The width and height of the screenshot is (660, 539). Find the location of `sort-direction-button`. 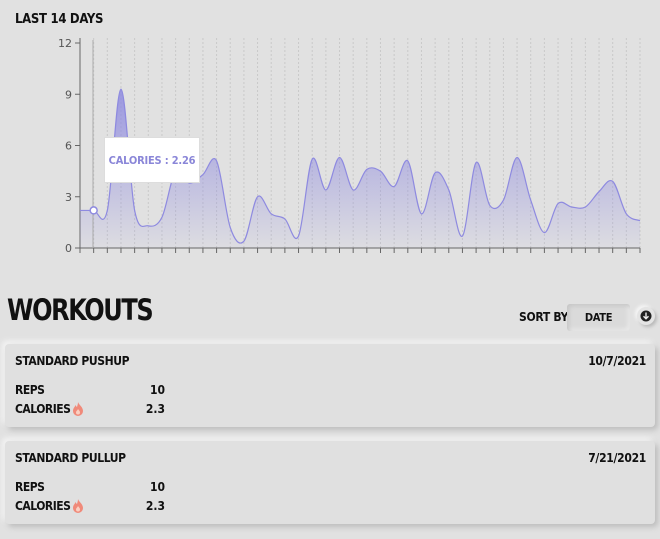

sort-direction-button is located at coordinates (646, 316).